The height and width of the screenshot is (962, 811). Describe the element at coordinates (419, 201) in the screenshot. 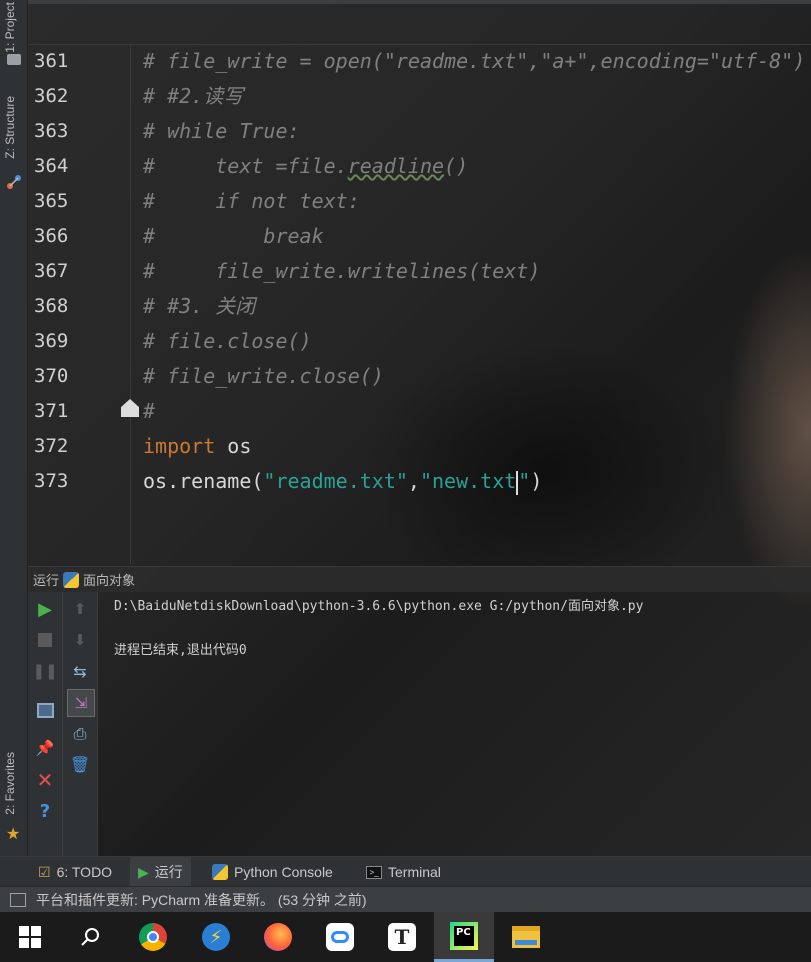

I see `code-line: 365 # if not text:` at that location.